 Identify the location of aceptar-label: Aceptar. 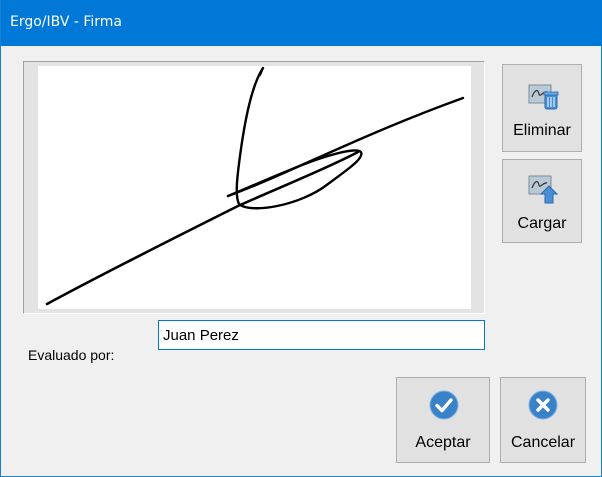
(443, 442).